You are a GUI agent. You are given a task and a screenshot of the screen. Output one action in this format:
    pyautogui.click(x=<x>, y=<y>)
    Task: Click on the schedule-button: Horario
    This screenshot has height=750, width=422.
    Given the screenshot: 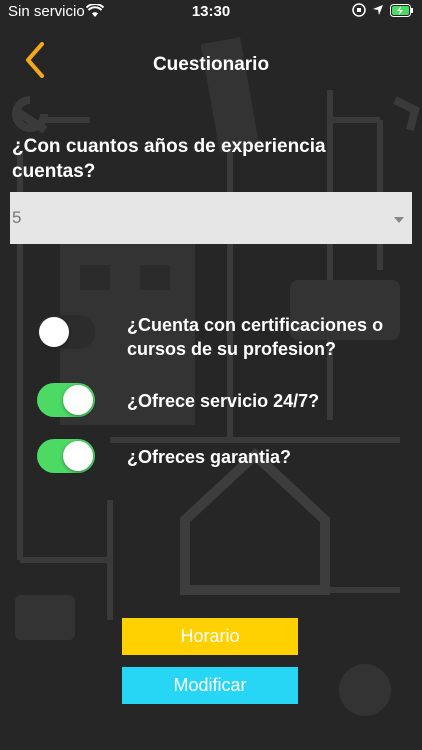 What is the action you would take?
    pyautogui.click(x=210, y=636)
    